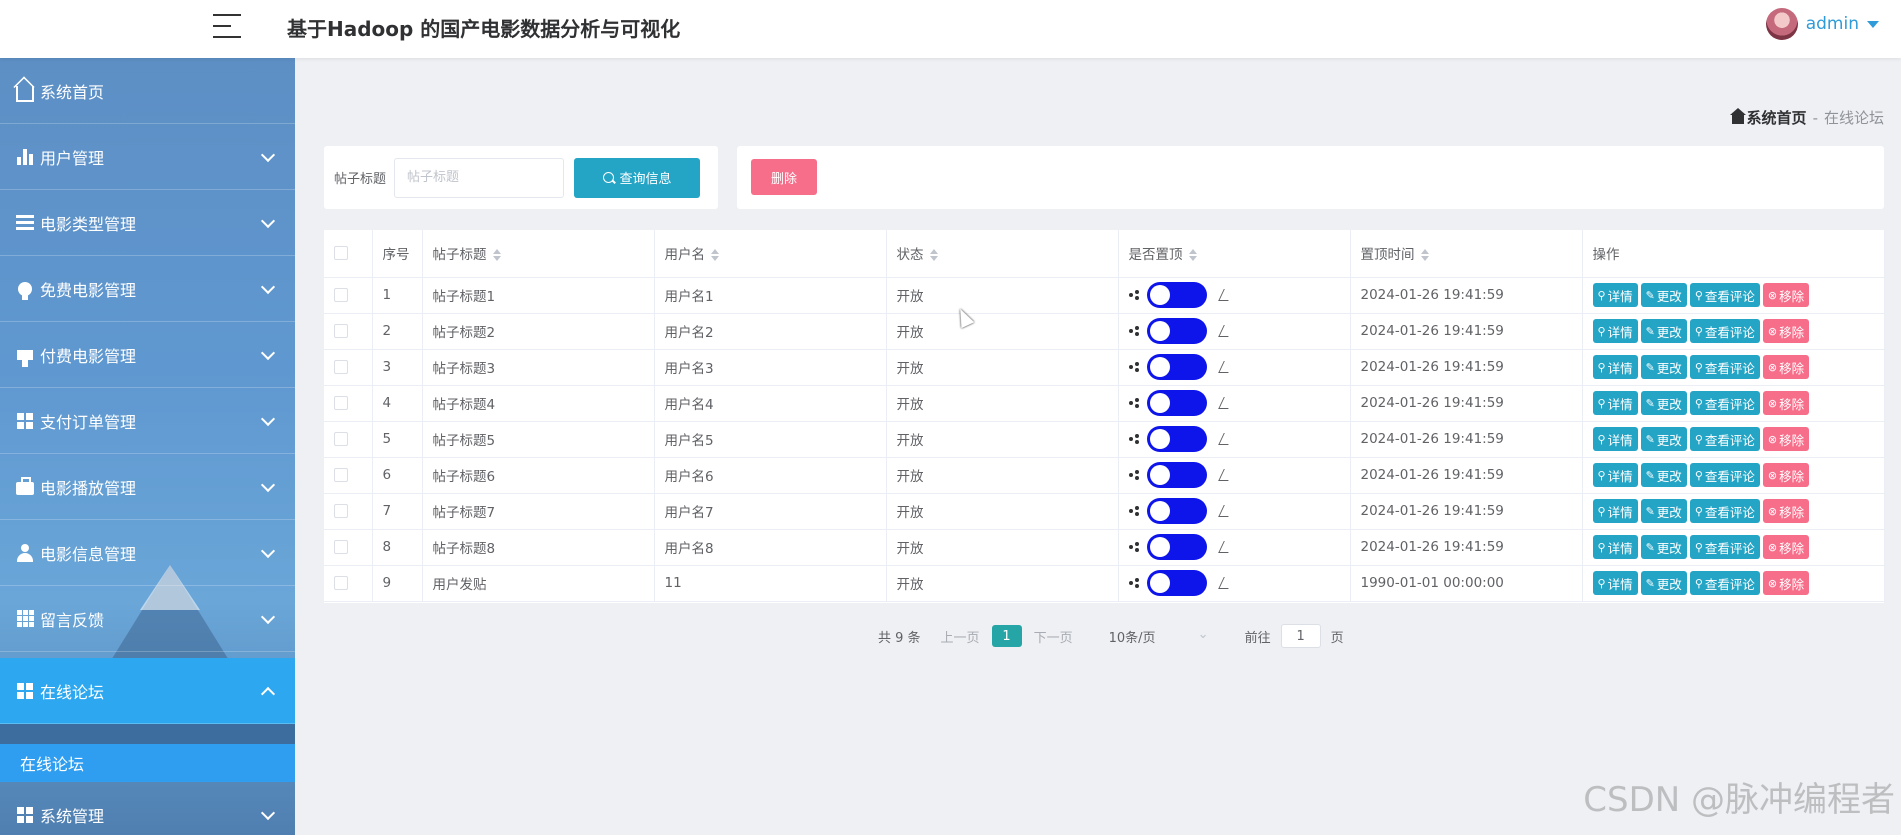  I want to click on caret-down-icon, so click(1873, 24).